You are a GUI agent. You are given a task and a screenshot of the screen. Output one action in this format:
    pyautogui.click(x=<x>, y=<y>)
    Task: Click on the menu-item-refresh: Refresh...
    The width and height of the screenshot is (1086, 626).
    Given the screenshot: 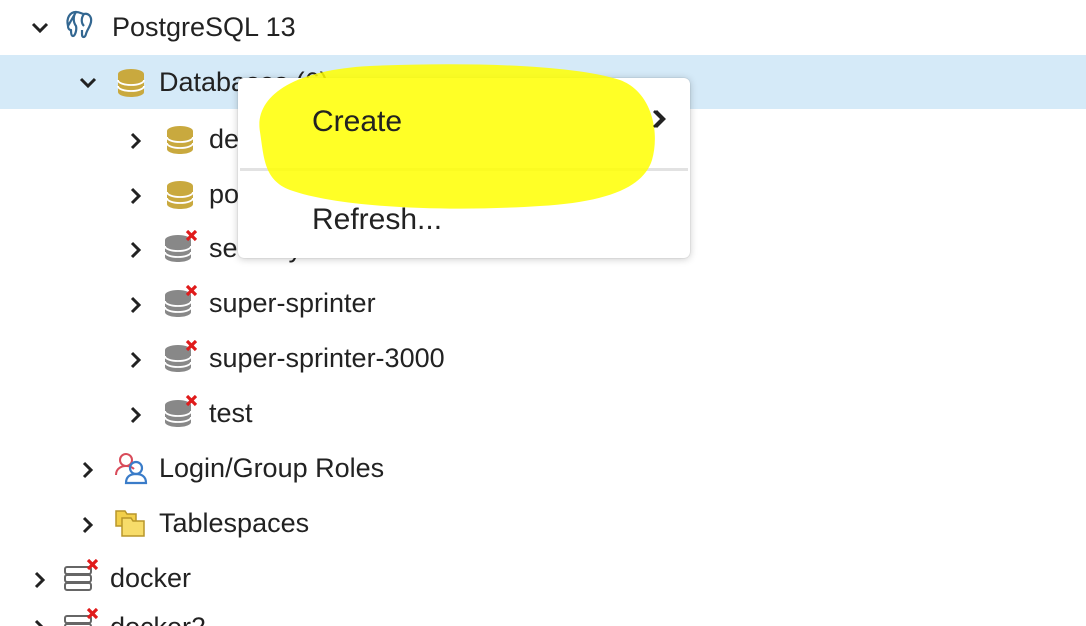 What is the action you would take?
    pyautogui.click(x=464, y=216)
    